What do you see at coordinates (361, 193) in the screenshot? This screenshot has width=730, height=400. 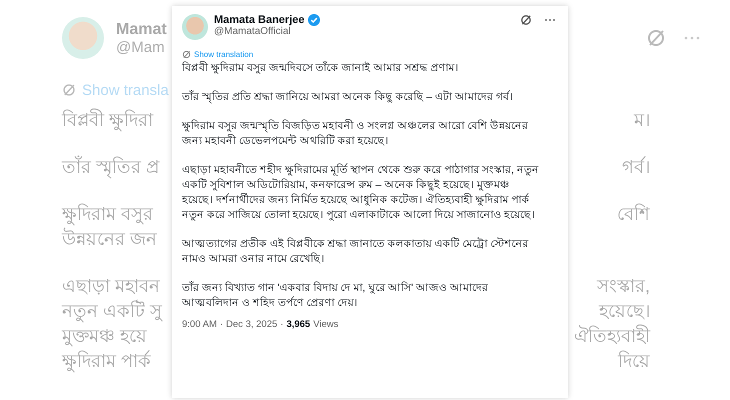 I see `tweet-paragraph: এছাড়া মহাবনীতে শহীদ ক্ষুদিরামের মূর্তি স্থাপন থেকে শুরু করে পাঠাগার সংস্কার, নতুন একটি সুবিশাল অডিটোরিয়াম, কনফারেন্স রুম – অনেক কিছুই হয়েছে। মুক্তমঞ্চ হয়েছে। দর্শনার্থীদের জন্য নির্মিত হয়েছে আধুনিক কটেজ। ঐতিহ্যবাহী ক্ষুদিরাম পার্ক নতুন করে সাজিয়ে তোলা হয়েছে। পুরো এলাকাটাকে আলো দিয়ে সাজানোও হয়েছে।` at bounding box center [361, 193].